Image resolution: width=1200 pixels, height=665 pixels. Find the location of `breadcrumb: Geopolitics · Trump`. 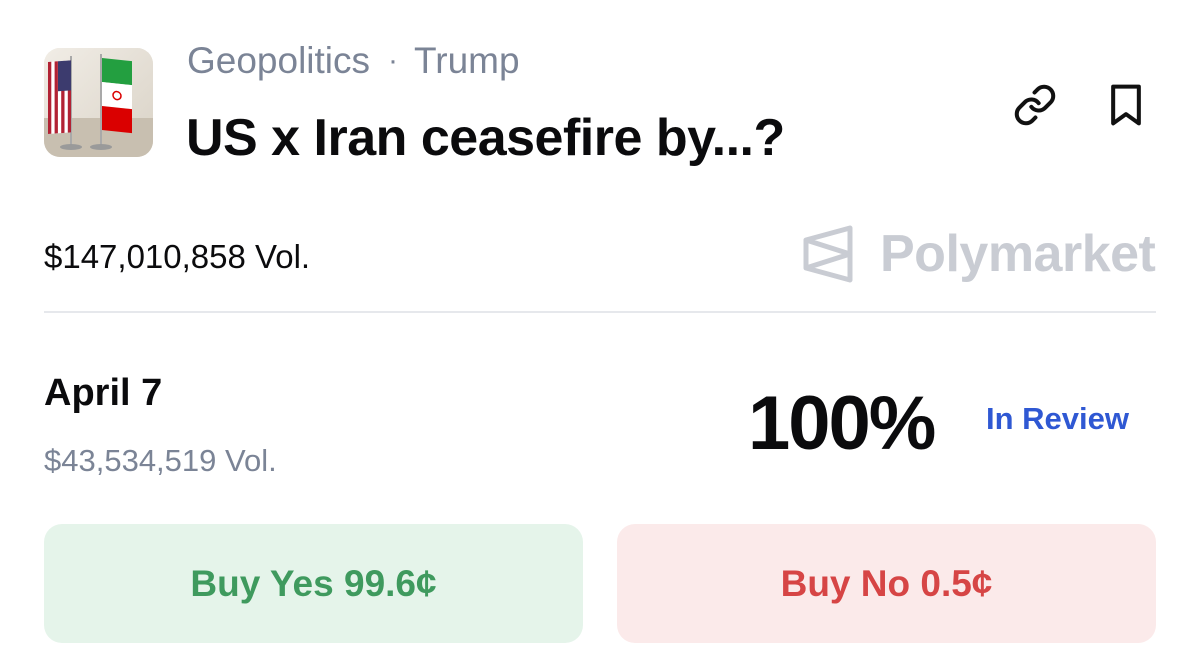

breadcrumb: Geopolitics · Trump is located at coordinates (353, 61).